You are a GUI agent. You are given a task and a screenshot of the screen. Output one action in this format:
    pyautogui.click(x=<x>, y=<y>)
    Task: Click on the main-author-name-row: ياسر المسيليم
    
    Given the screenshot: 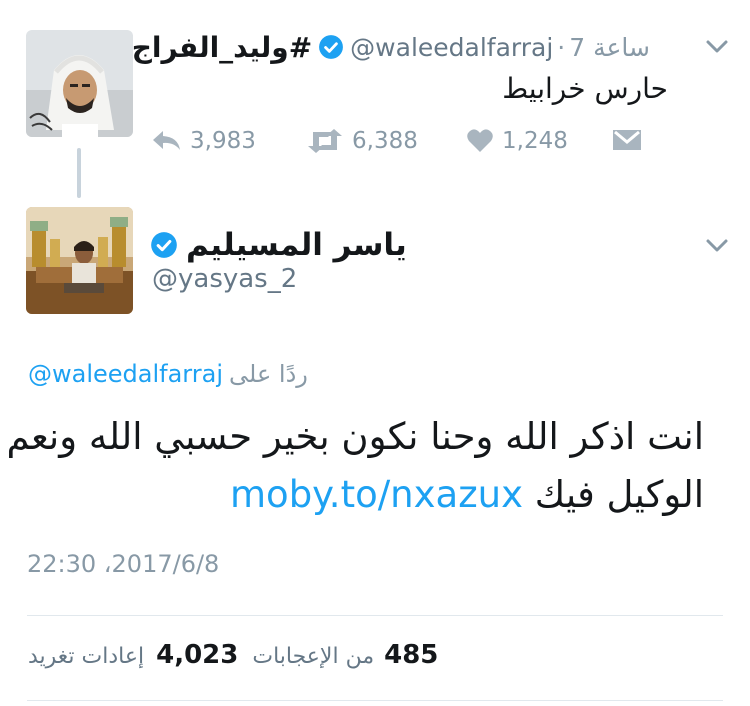 What is the action you would take?
    pyautogui.click(x=278, y=245)
    